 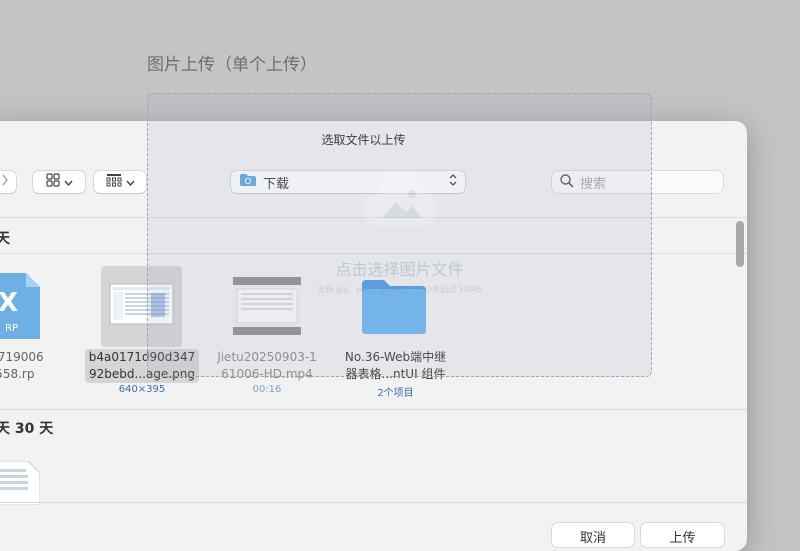 What do you see at coordinates (395, 393) in the screenshot?
I see `folder-item-count: 2个项目` at bounding box center [395, 393].